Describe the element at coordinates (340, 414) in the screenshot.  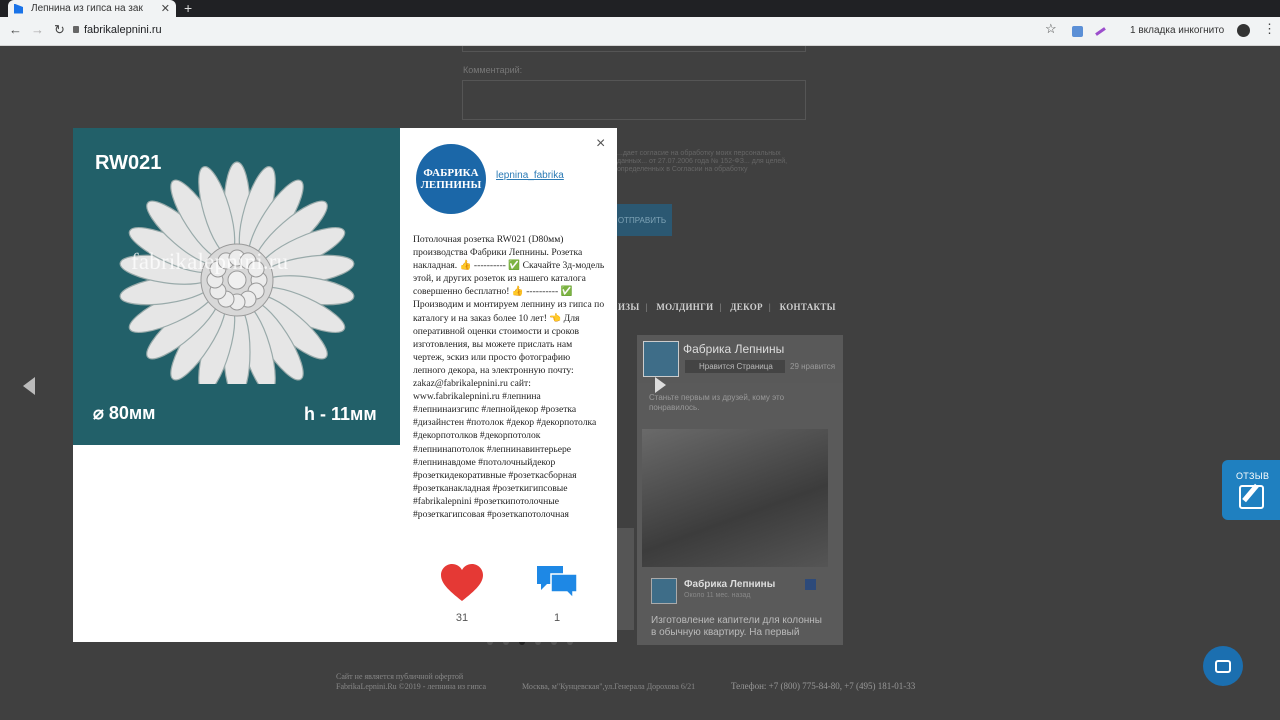
I see `height-label: h - 11мм` at that location.